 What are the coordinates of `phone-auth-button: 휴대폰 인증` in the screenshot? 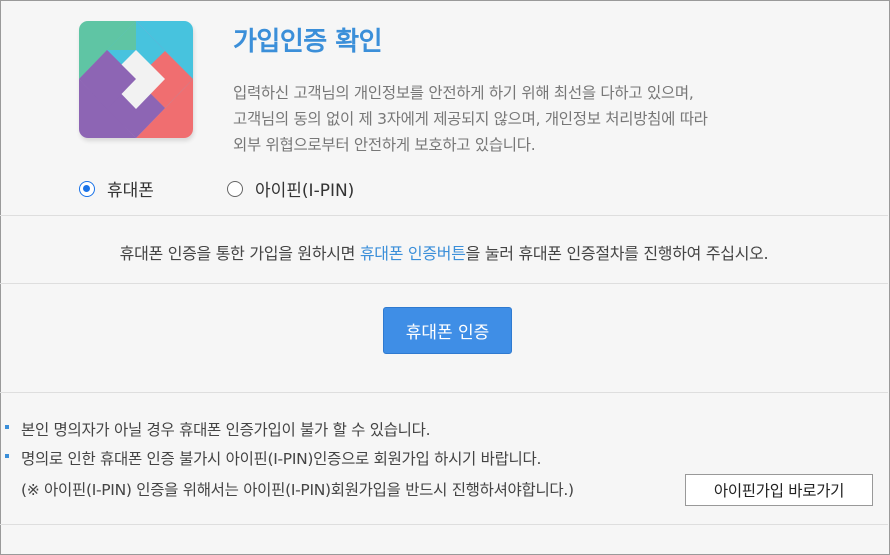 It's located at (447, 330).